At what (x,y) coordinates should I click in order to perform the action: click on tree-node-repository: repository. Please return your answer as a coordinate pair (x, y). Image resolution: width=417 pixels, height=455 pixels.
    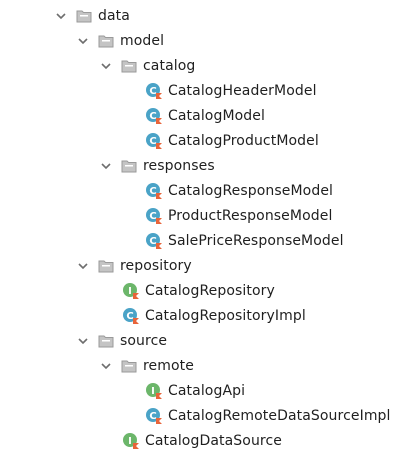
    Looking at the image, I should click on (134, 266).